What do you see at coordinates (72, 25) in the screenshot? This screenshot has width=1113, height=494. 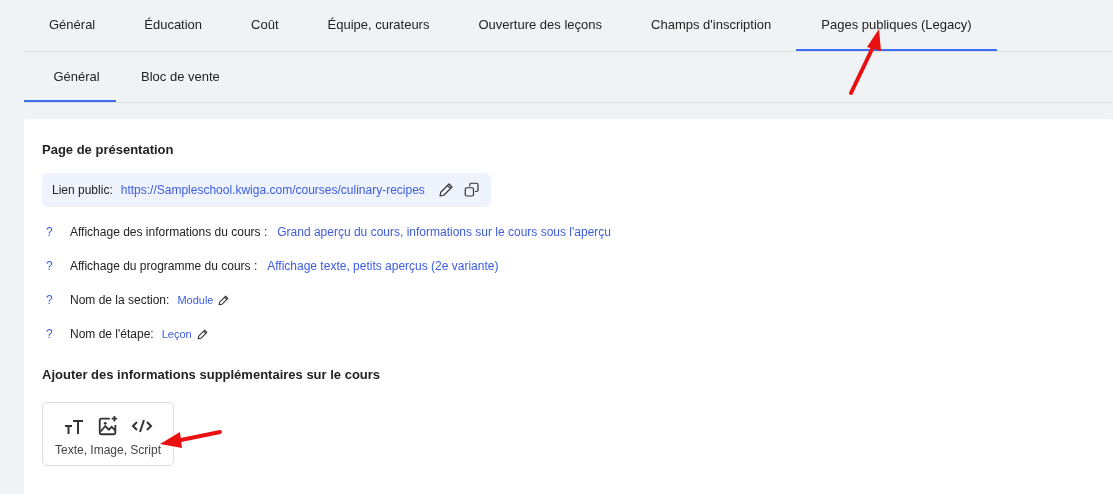 I see `tab: Général` at bounding box center [72, 25].